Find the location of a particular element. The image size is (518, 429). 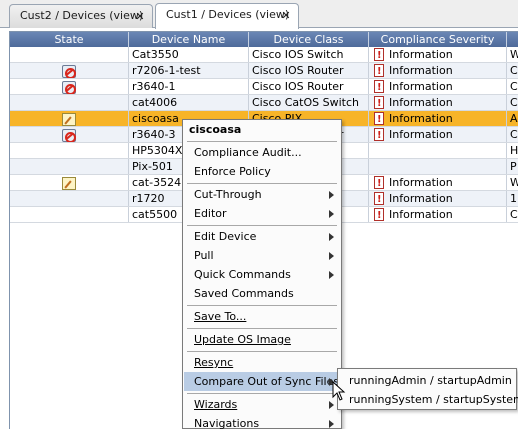

device-name-cell: Cat3550 is located at coordinates (189, 54).